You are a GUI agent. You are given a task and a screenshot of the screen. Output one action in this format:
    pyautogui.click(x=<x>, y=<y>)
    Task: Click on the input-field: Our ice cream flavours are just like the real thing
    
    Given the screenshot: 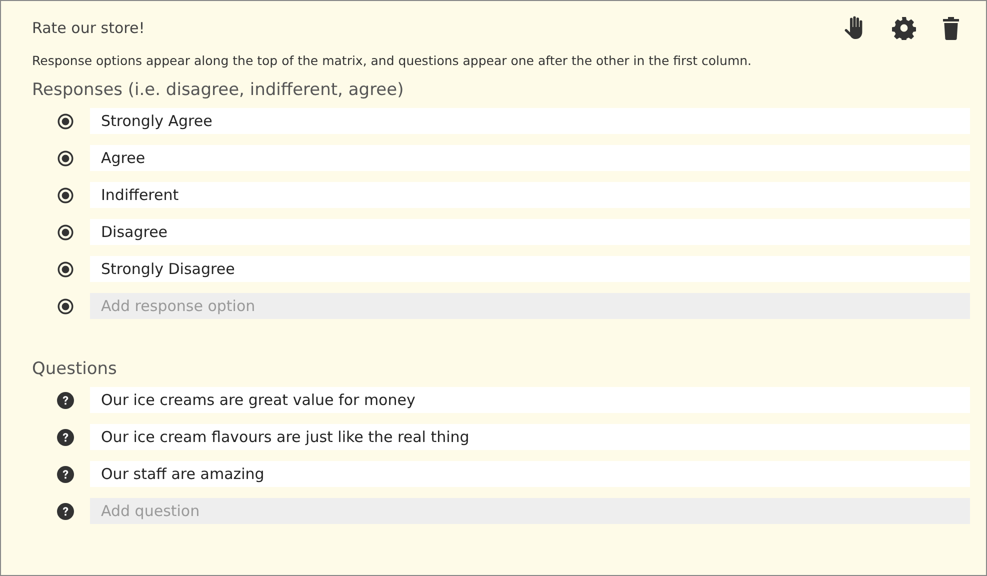 What is the action you would take?
    pyautogui.click(x=530, y=437)
    